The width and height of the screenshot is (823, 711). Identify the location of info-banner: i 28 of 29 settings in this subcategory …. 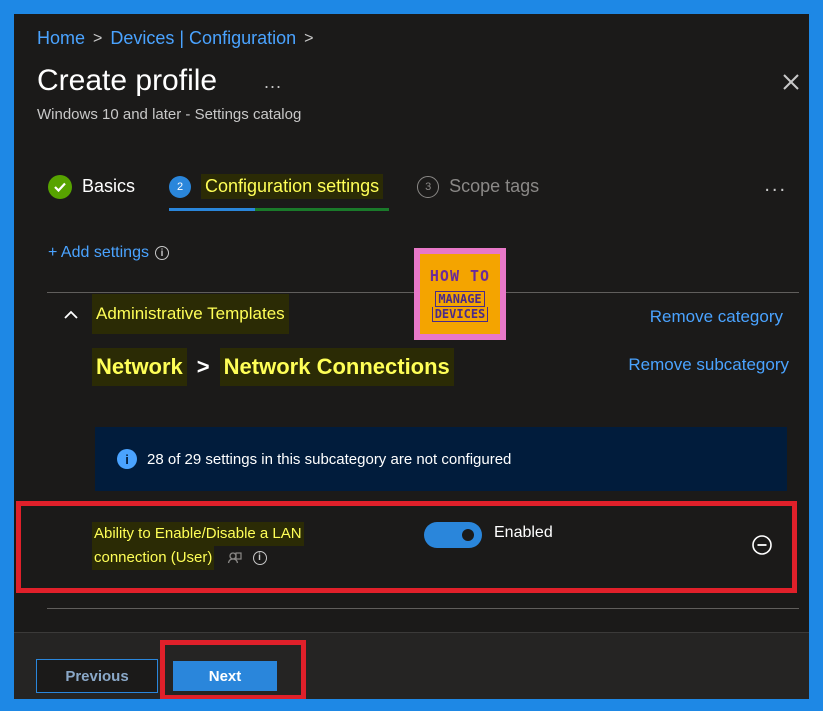
(441, 459).